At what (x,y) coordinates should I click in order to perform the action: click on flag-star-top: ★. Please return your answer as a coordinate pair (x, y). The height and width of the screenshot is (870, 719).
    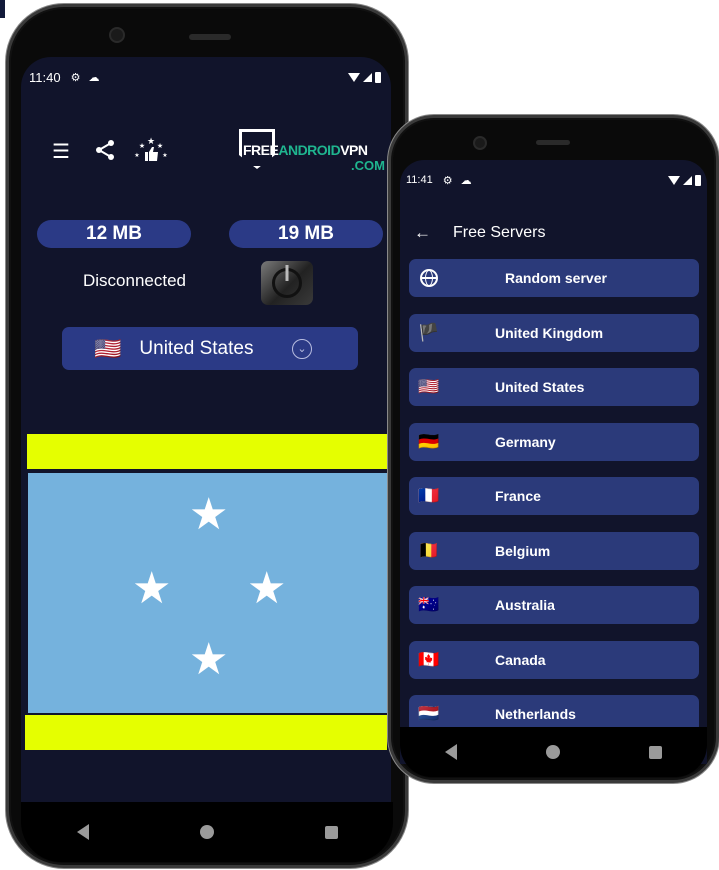
    Looking at the image, I should click on (209, 514).